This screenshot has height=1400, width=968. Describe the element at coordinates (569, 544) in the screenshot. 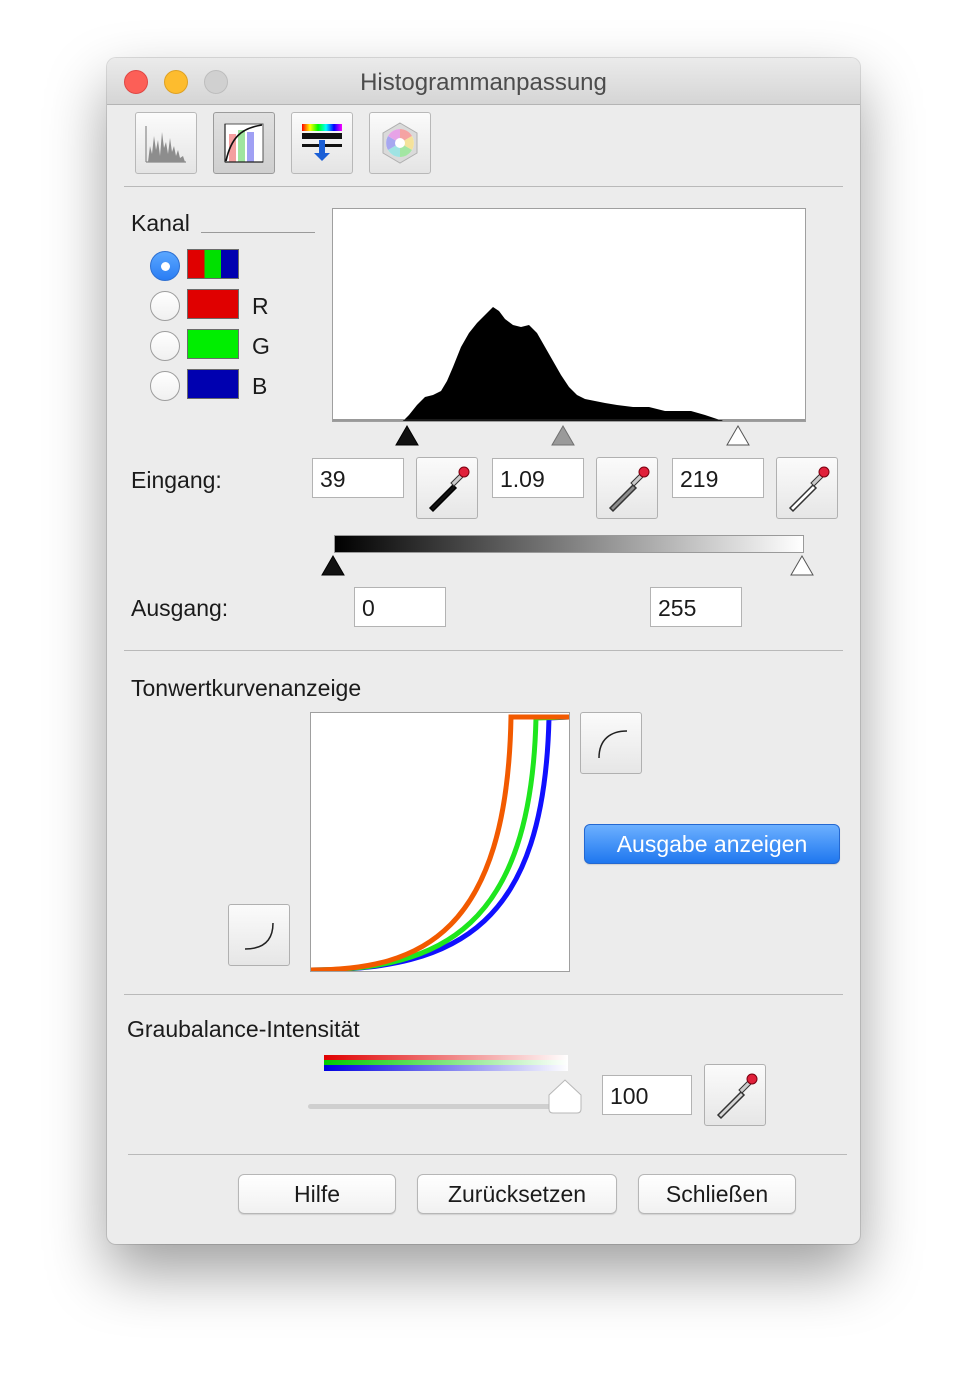

I see `output-gradient-bar` at that location.